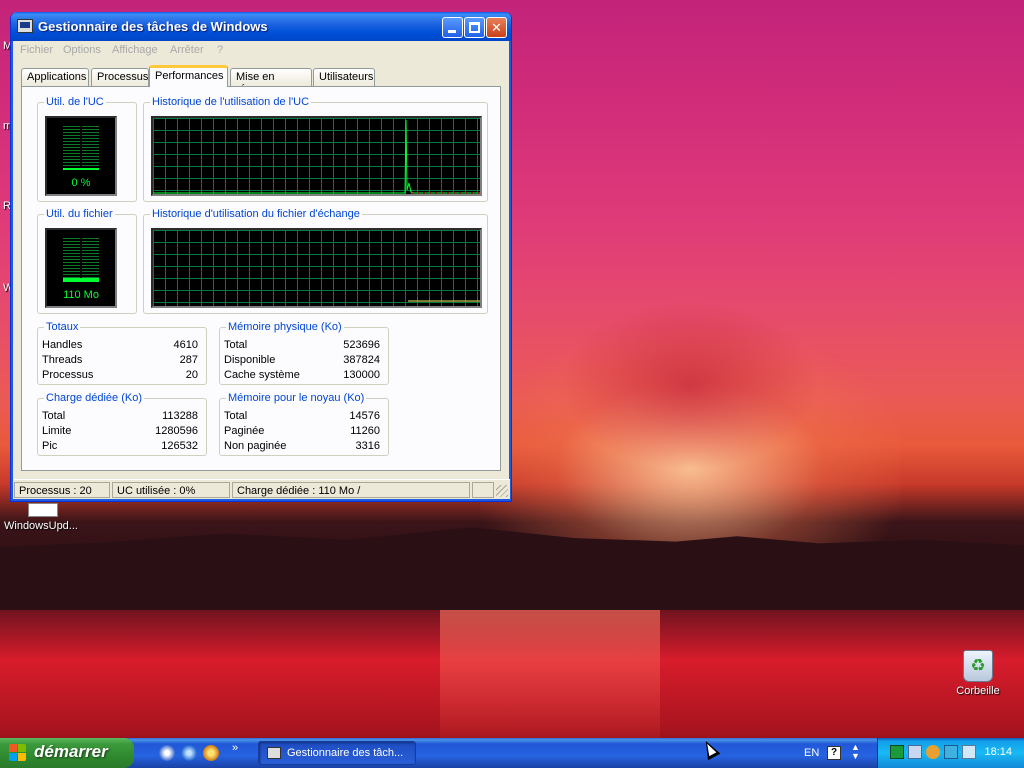 This screenshot has height=768, width=1024. What do you see at coordinates (302, 361) in the screenshot?
I see `stat-row: Disponible 387824` at bounding box center [302, 361].